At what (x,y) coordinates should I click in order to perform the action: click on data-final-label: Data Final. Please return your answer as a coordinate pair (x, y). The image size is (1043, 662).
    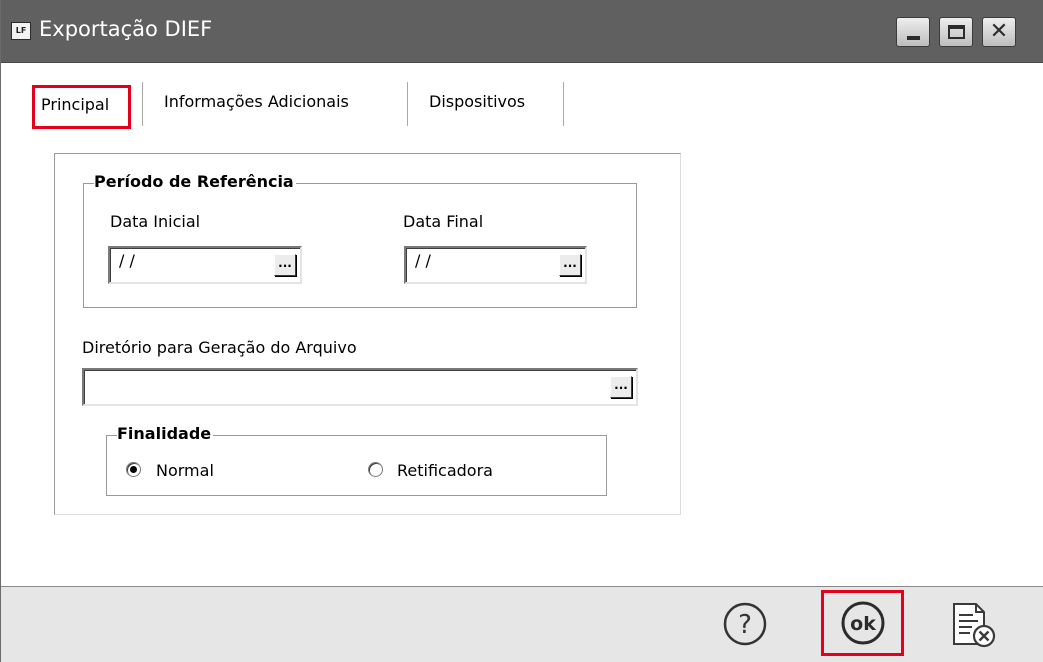
    Looking at the image, I should click on (443, 221).